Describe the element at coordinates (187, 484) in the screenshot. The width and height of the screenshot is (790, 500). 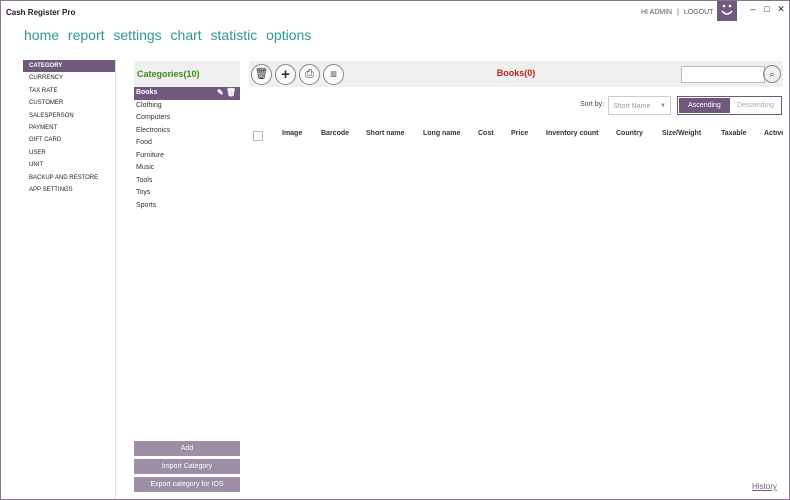
I see `export-category-button: Export category for IOS` at that location.